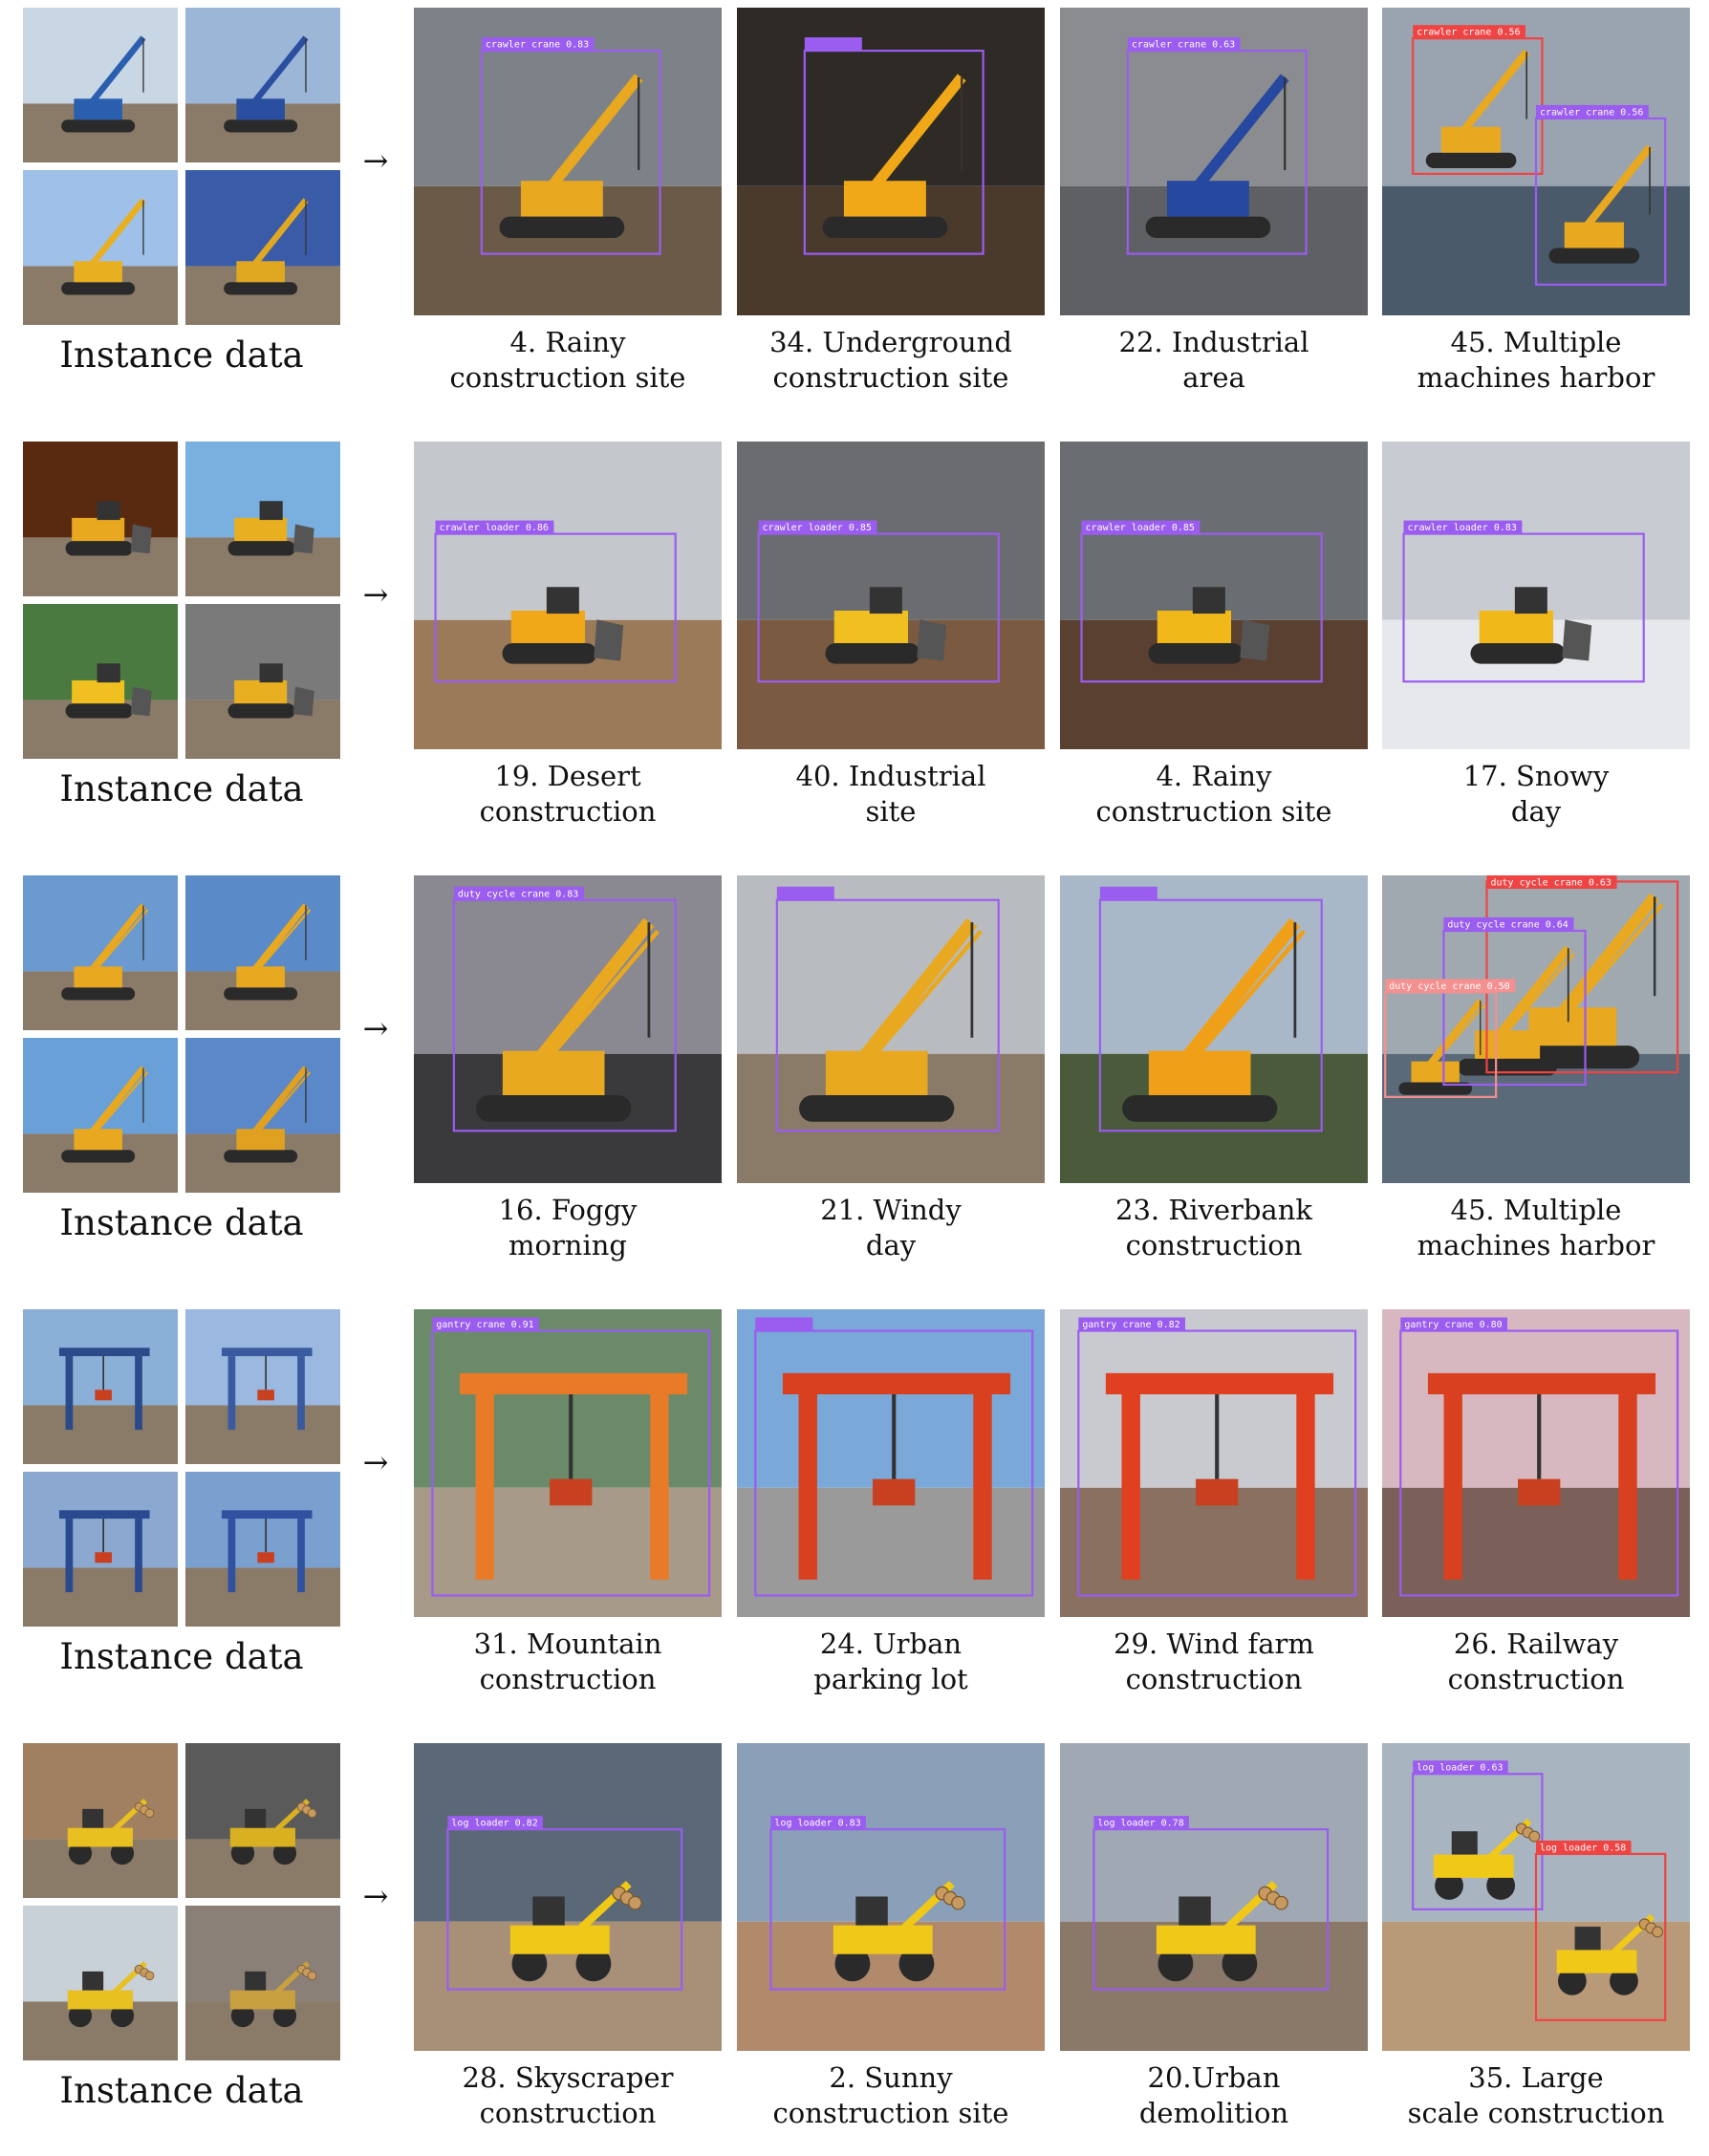  Describe the element at coordinates (1462, 528) in the screenshot. I see `detection-label: crawler loader 0.83` at that location.